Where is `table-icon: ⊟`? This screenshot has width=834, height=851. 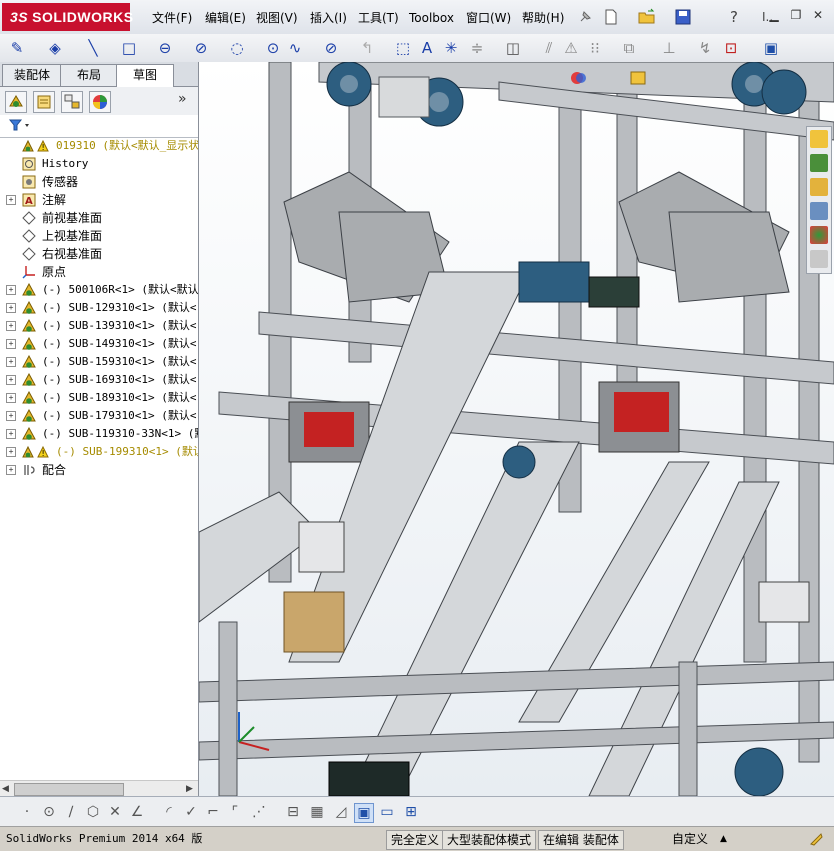
table-icon: ⊟ is located at coordinates (293, 812).